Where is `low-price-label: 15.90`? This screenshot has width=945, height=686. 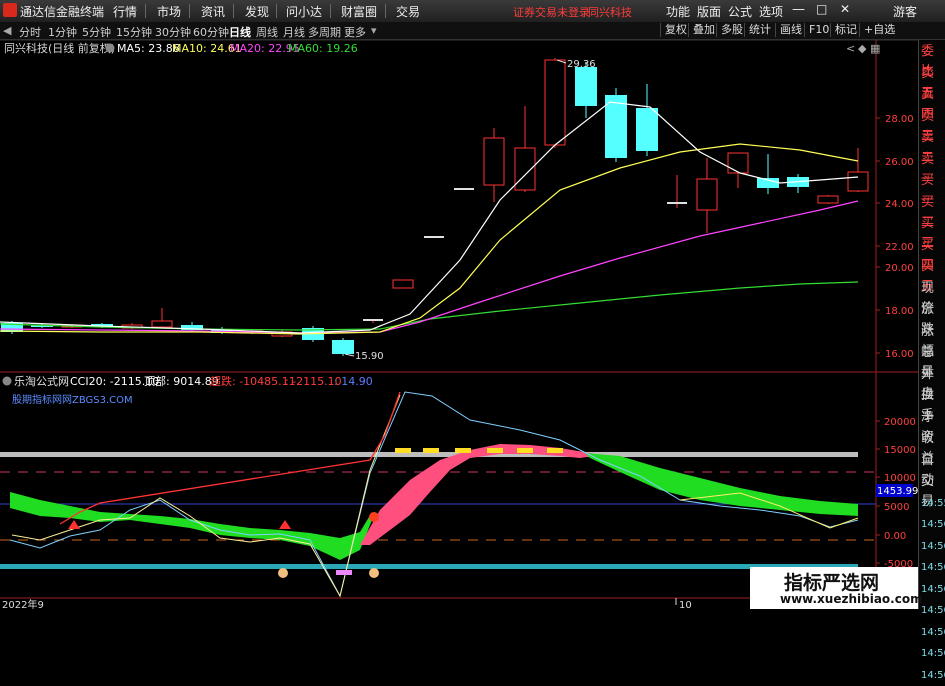
low-price-label: 15.90 is located at coordinates (369, 356).